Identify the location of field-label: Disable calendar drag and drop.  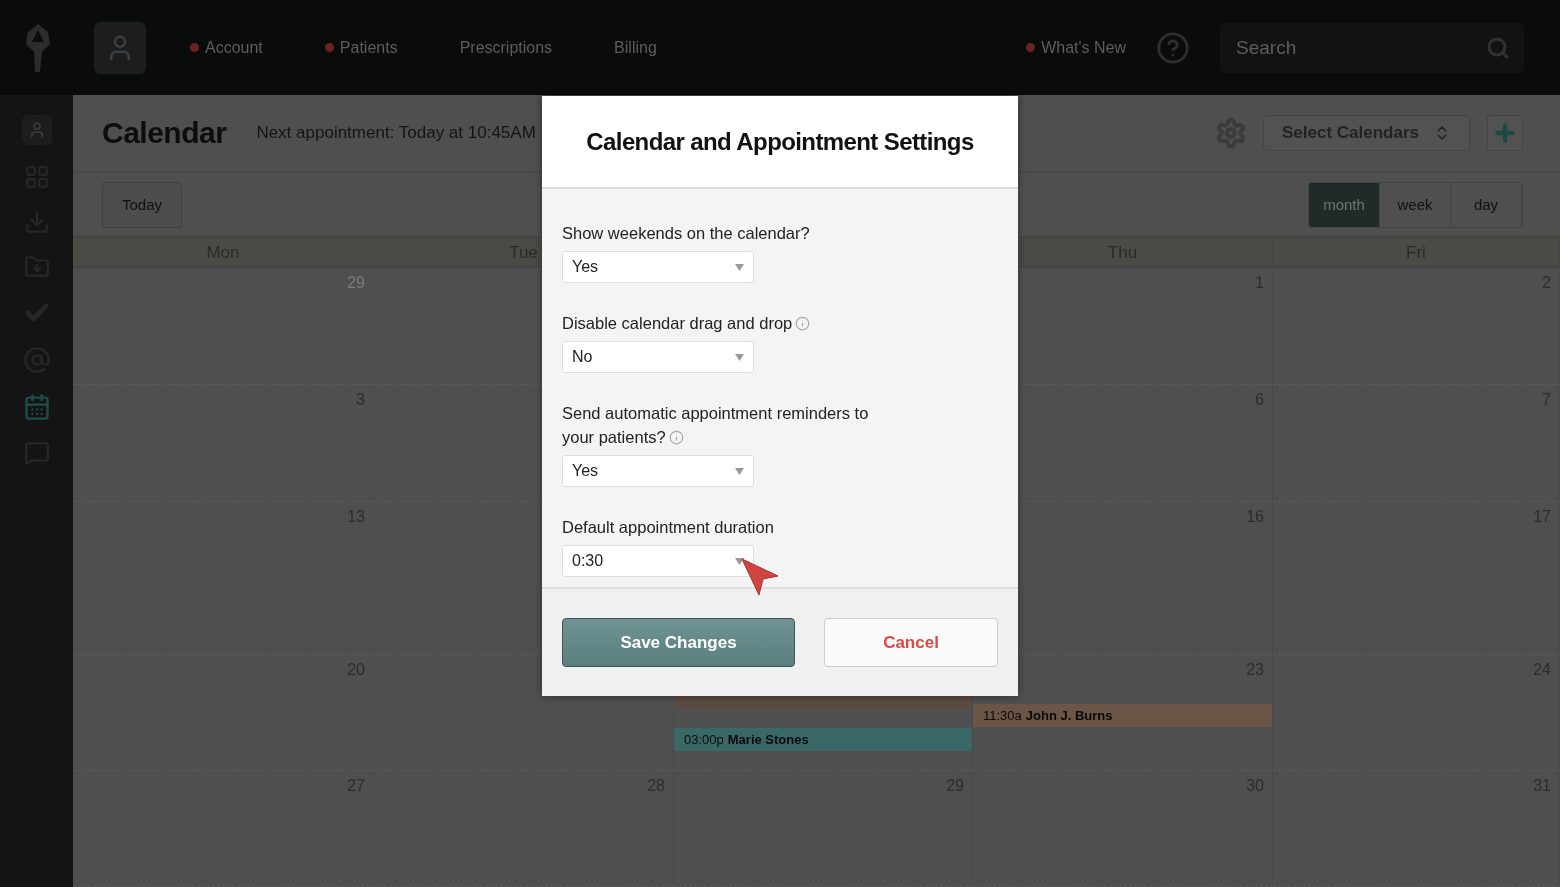
(732, 323).